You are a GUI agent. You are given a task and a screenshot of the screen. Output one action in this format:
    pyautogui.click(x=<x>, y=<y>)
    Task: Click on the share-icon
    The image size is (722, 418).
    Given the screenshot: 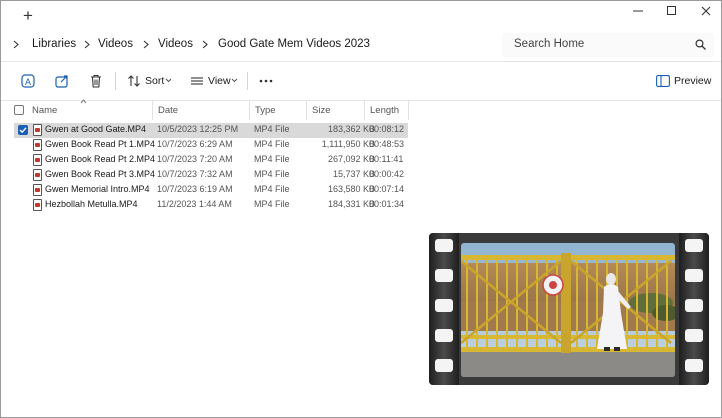 What is the action you would take?
    pyautogui.click(x=61, y=81)
    